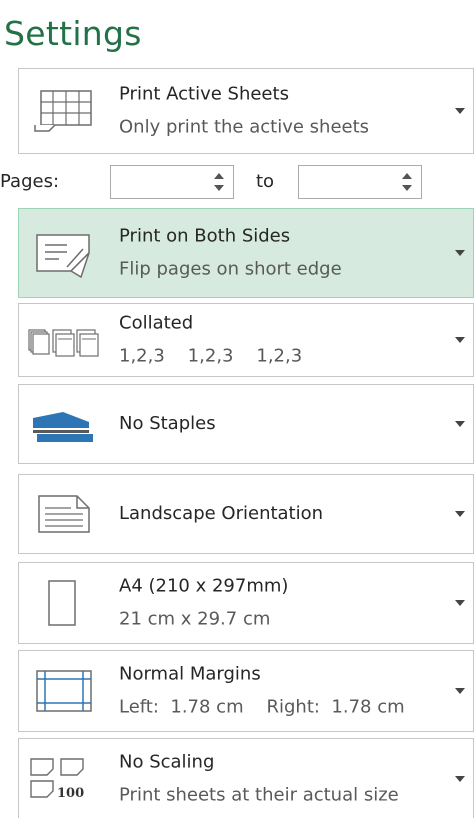 The height and width of the screenshot is (818, 476). I want to click on setting-label: No Scaling, so click(167, 761).